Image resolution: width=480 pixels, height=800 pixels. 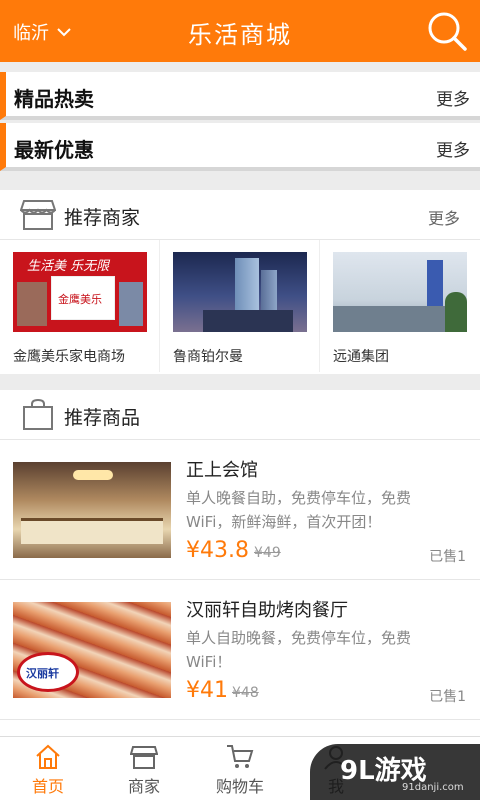 What do you see at coordinates (299, 510) in the screenshot?
I see `product-description: 单人晚餐自助，免费停车位，免费WiFi，新鲜海鲜，首次开团！` at bounding box center [299, 510].